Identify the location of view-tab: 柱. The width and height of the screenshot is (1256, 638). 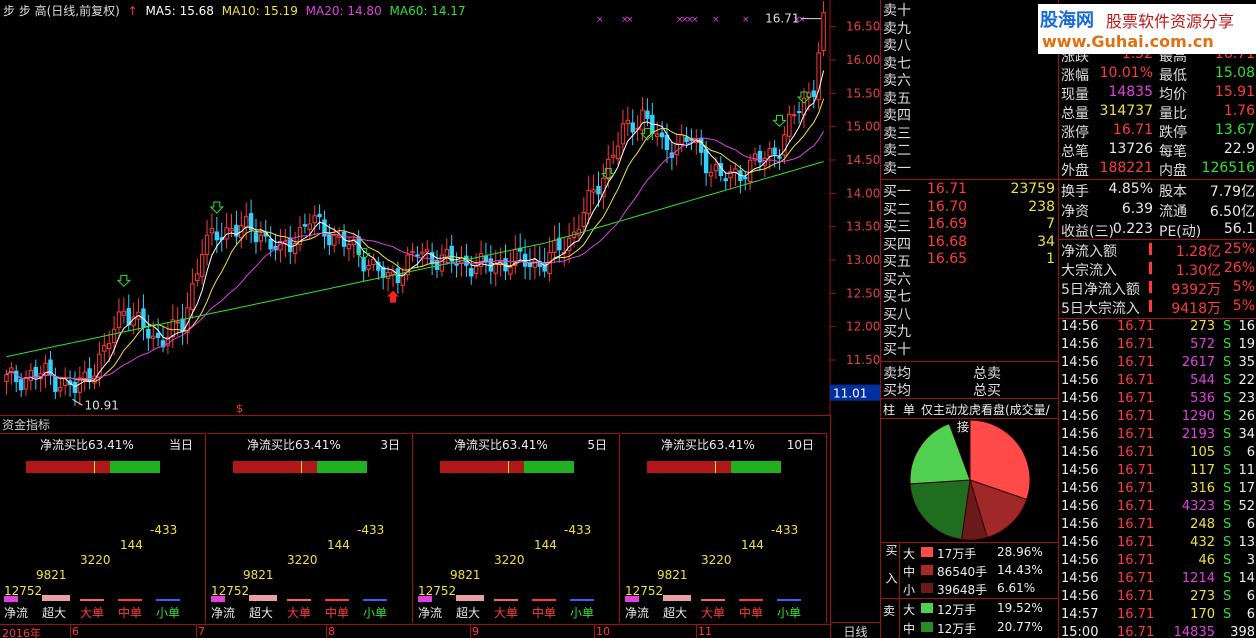
(889, 409).